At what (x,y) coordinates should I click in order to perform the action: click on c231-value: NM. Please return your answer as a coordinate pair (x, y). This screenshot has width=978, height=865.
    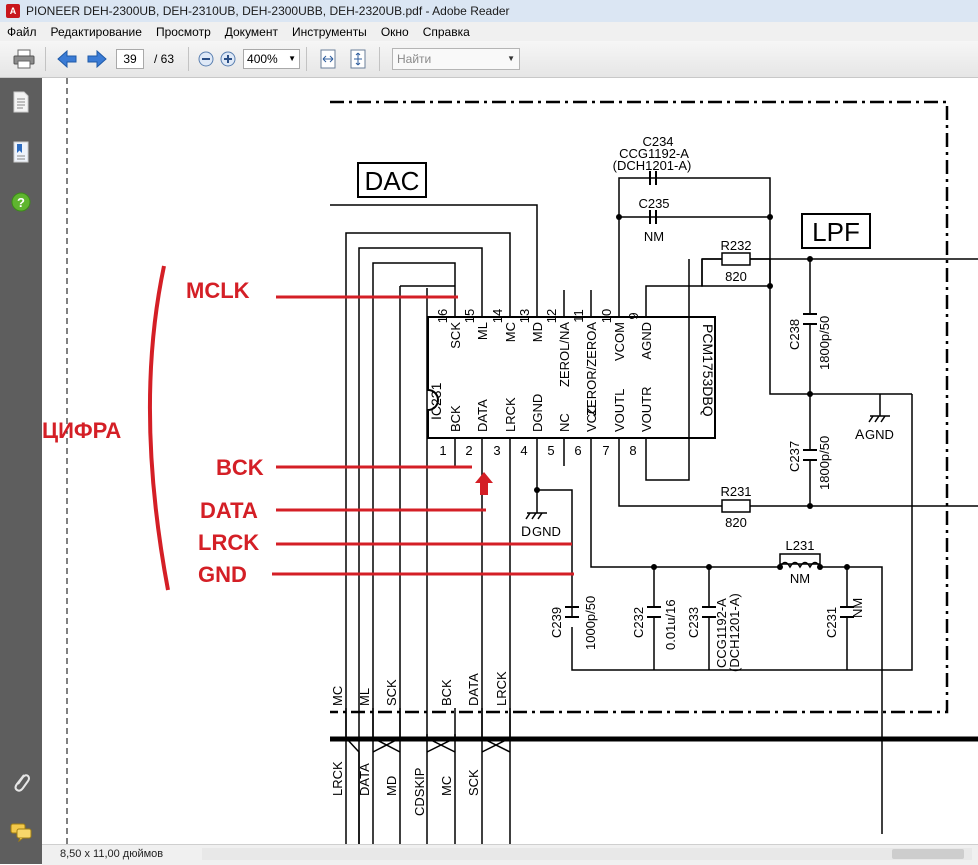
    Looking at the image, I should click on (857, 608).